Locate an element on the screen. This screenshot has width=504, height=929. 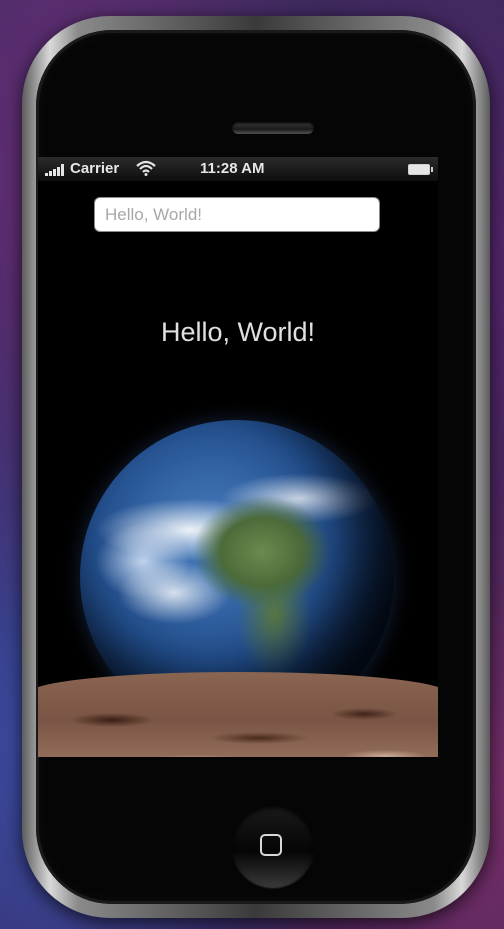
earpiece is located at coordinates (273, 128).